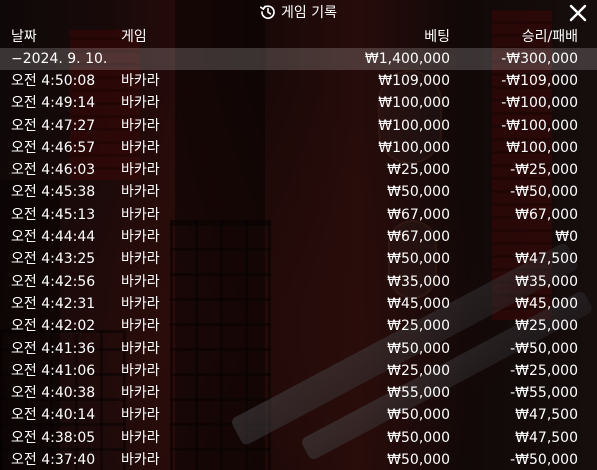  I want to click on row-result: ₩45,000, so click(546, 303).